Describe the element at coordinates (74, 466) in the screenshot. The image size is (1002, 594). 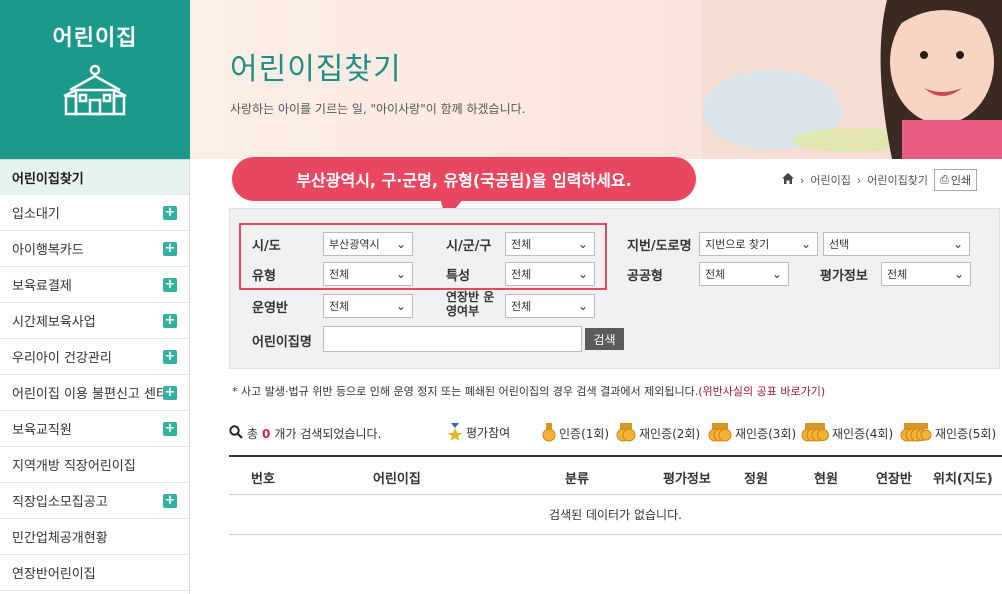
I see `sidebar-item-label: 지역개방 직장어린이집` at that location.